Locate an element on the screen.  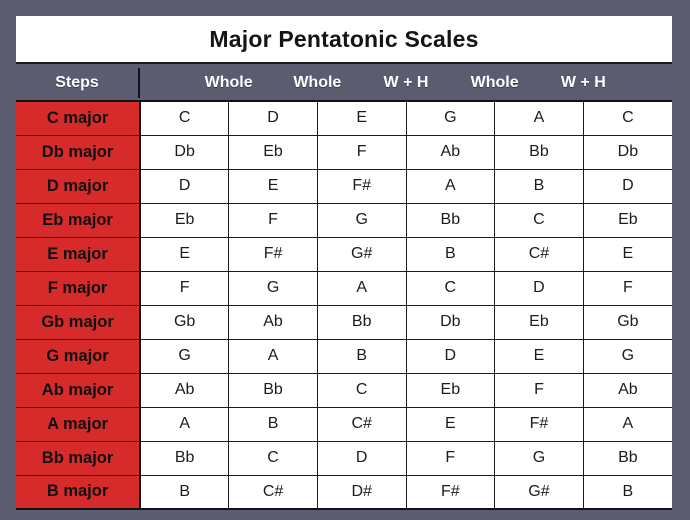
steps-header-label-cell: Steps is located at coordinates (78, 83).